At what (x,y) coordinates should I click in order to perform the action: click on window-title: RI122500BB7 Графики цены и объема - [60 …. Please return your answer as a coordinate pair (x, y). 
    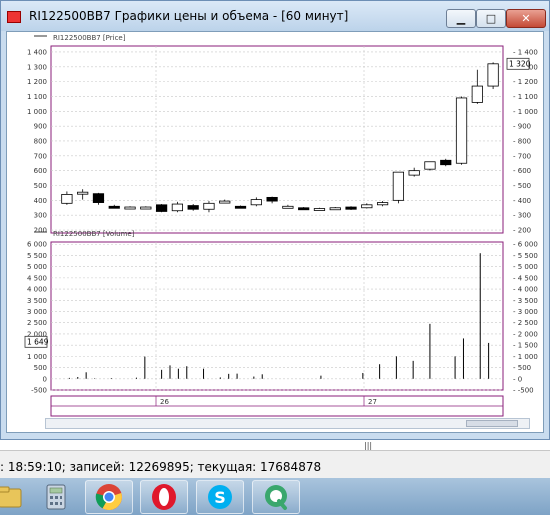
    Looking at the image, I should click on (189, 16).